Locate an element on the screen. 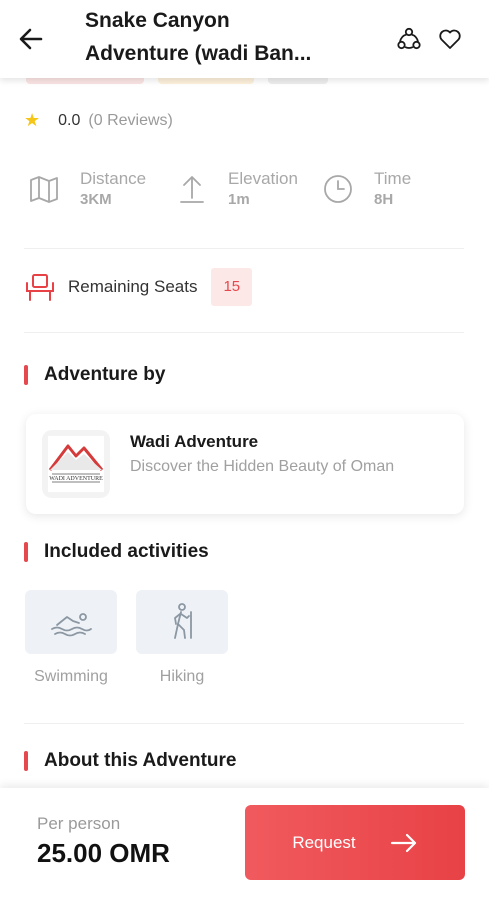 The width and height of the screenshot is (489, 900). request-button: Request is located at coordinates (355, 842).